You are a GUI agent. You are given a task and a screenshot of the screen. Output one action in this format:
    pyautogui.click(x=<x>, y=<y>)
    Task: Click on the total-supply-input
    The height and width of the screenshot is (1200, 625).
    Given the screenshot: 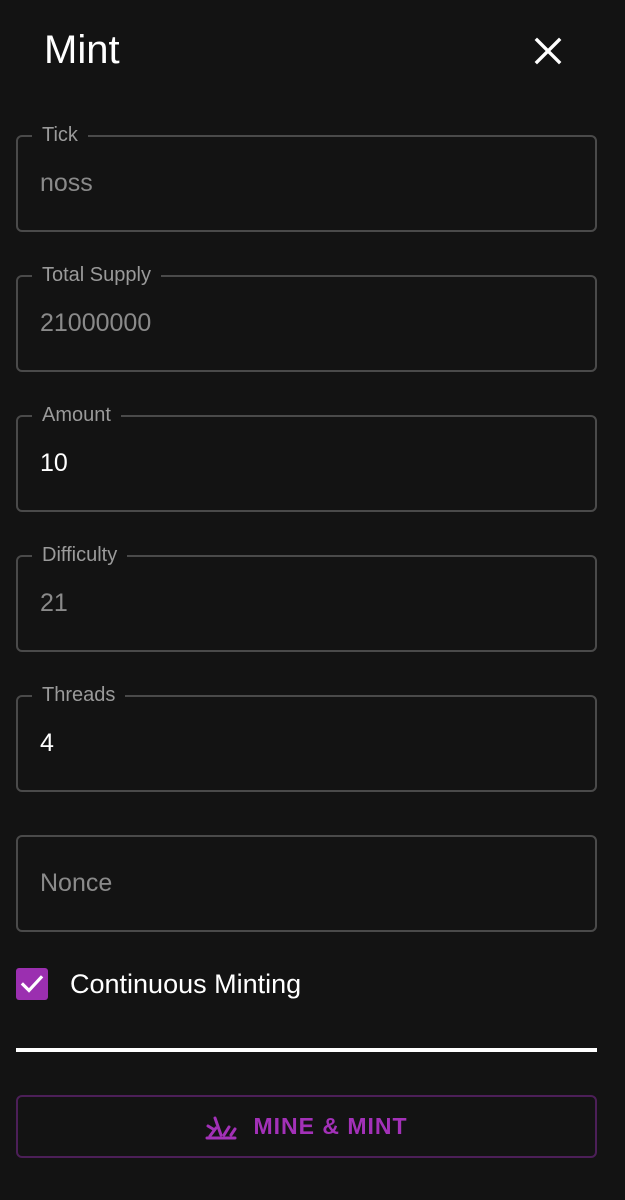 What is the action you would take?
    pyautogui.click(x=300, y=323)
    